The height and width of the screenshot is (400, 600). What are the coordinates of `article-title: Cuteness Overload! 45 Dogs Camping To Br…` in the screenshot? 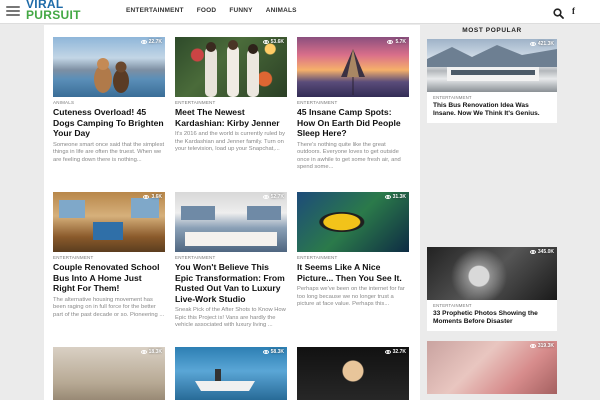 It's located at (109, 123).